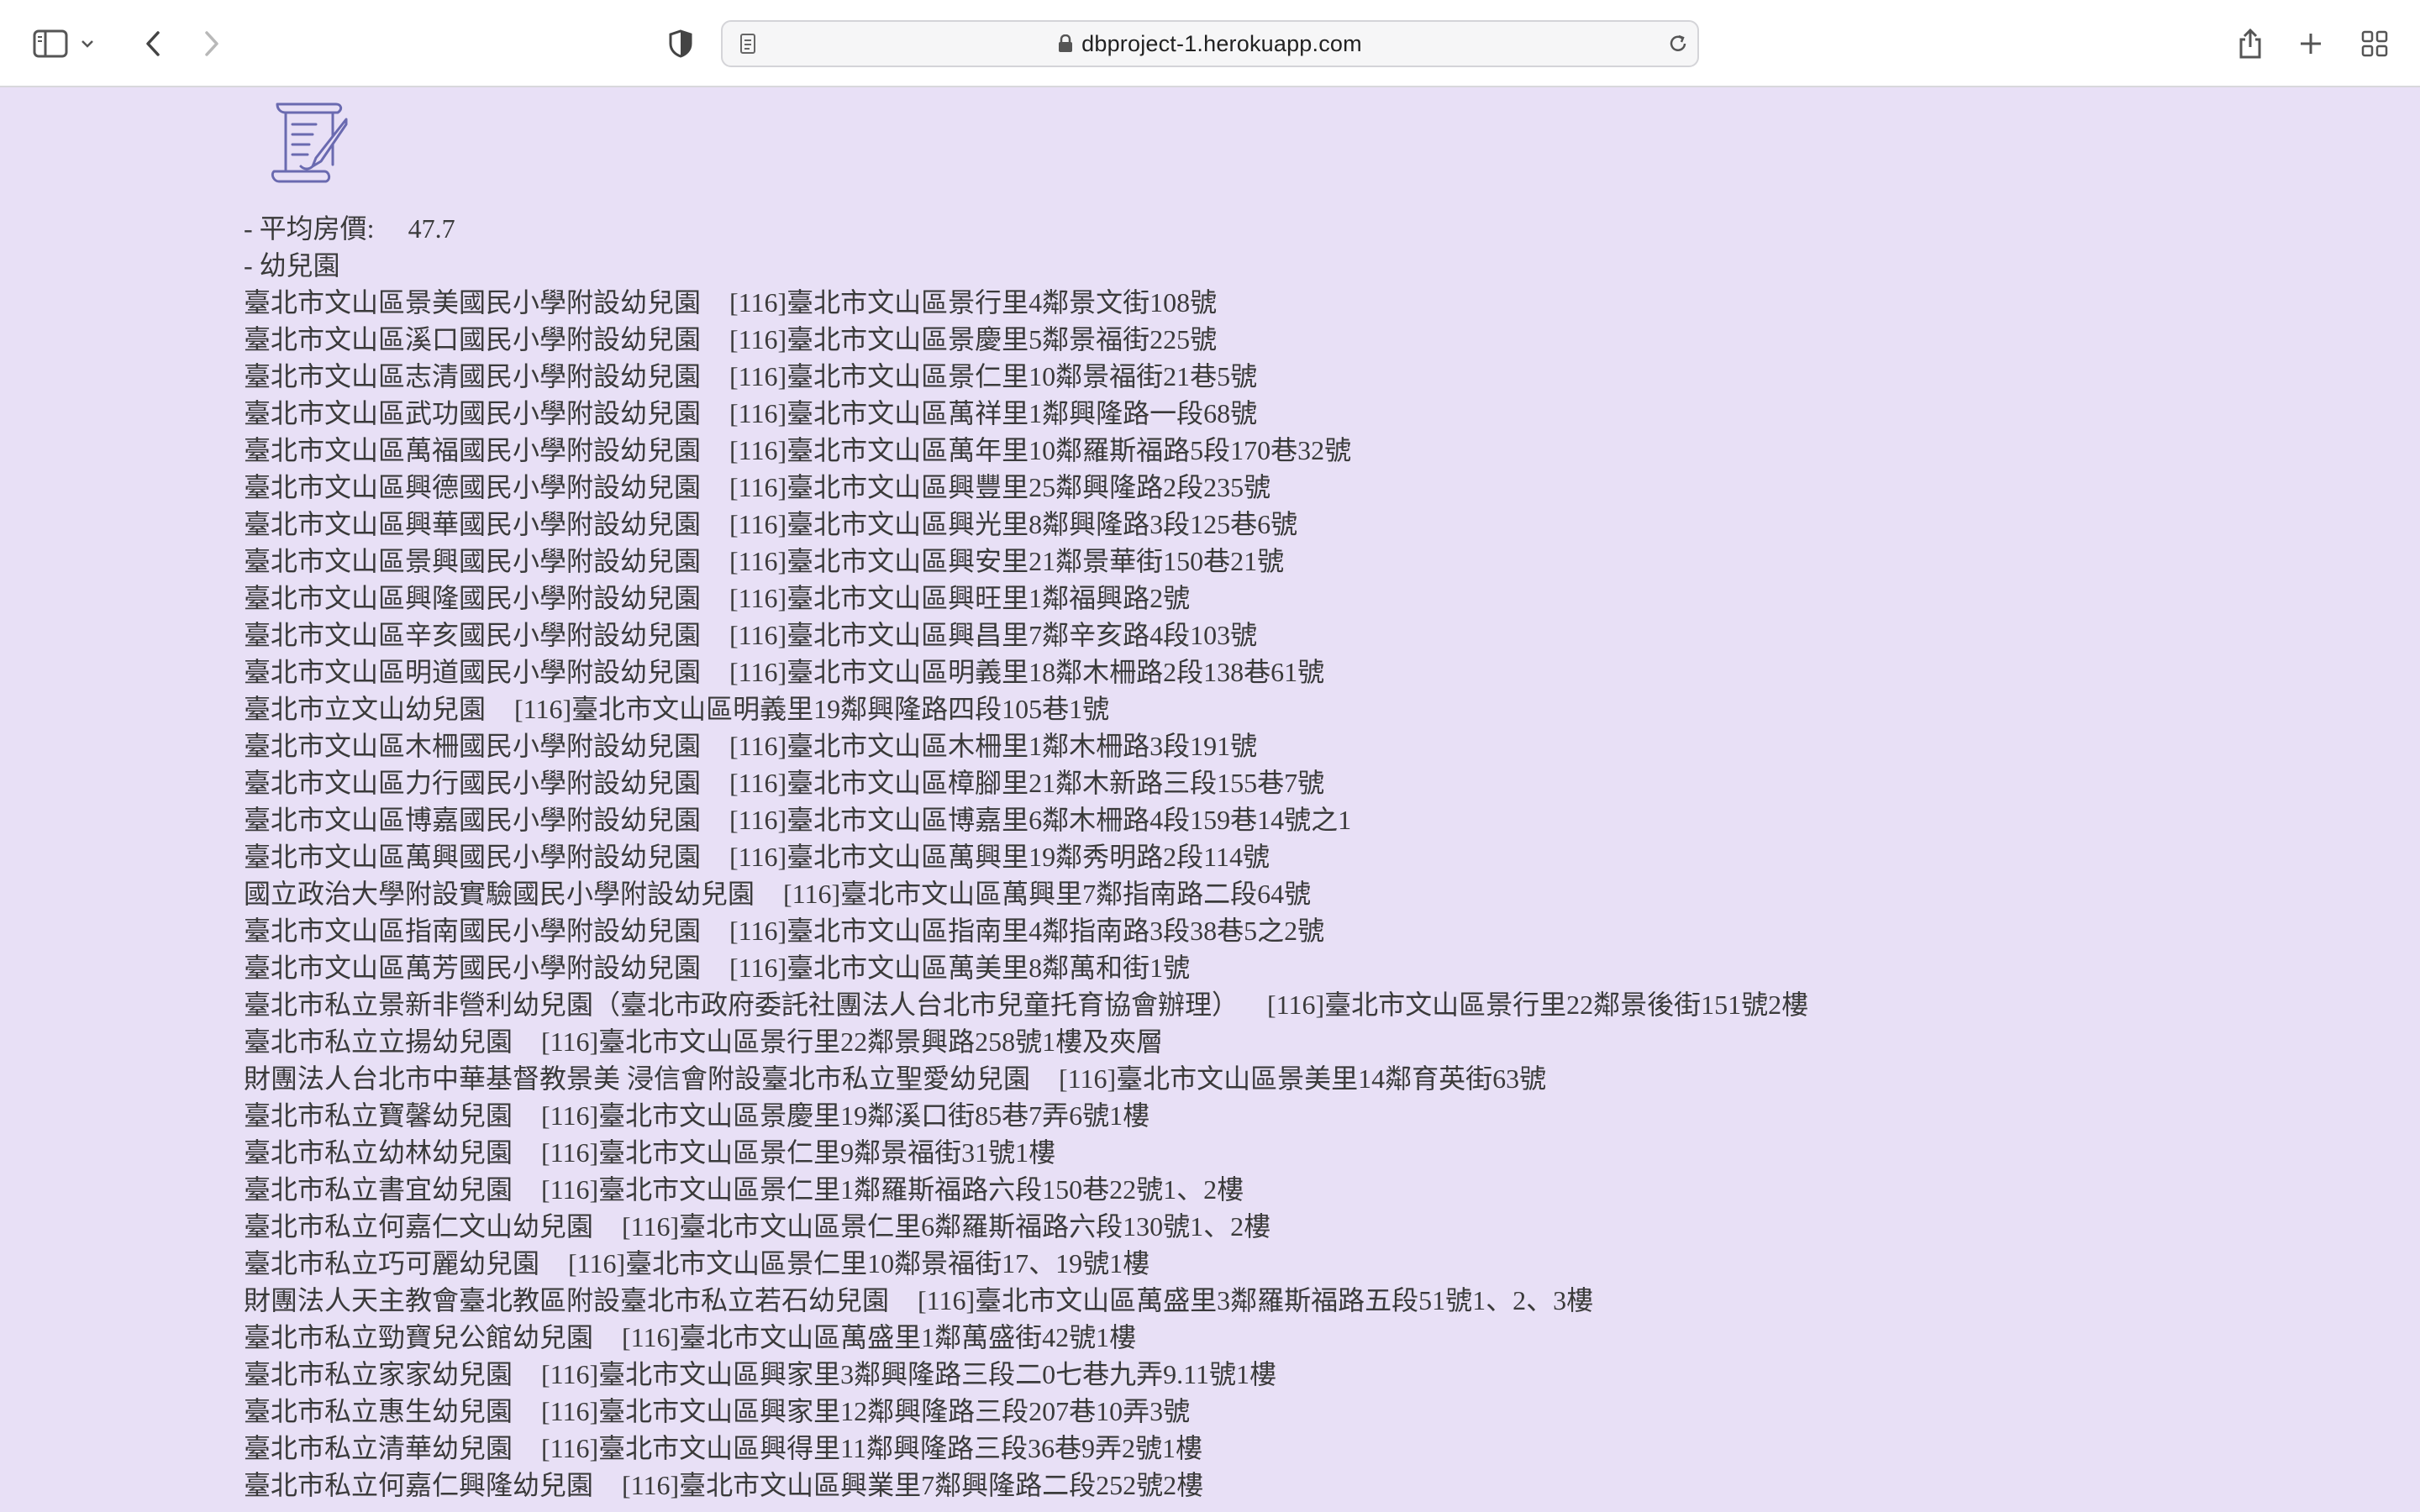 The height and width of the screenshot is (1512, 2420). I want to click on kindergarten-address: [116]臺北市文山區景仁里1鄰羅斯福路六段150巷22號1、2樓, so click(893, 1189).